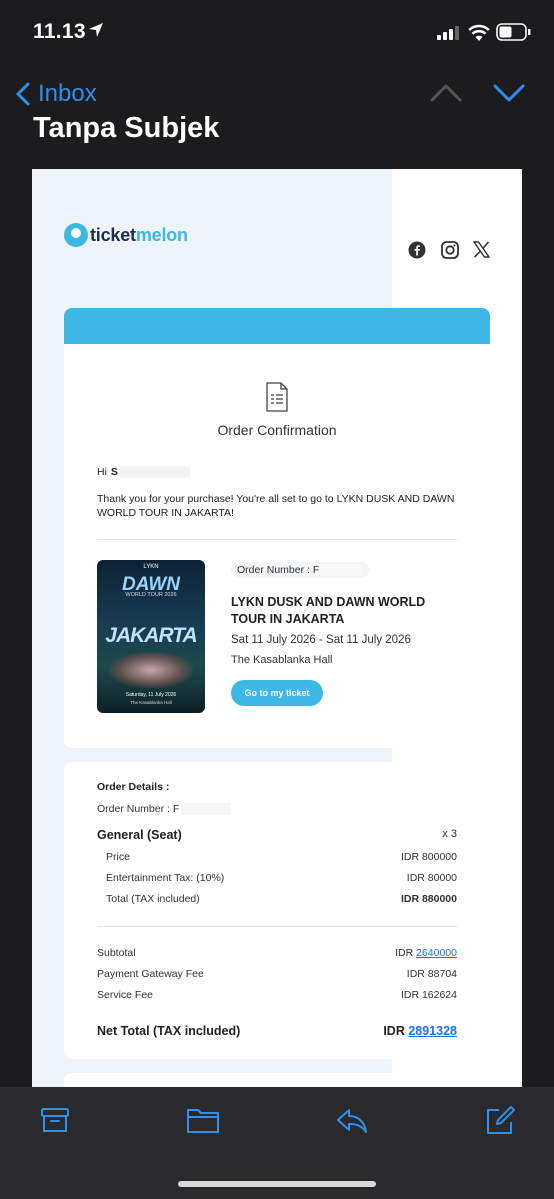  What do you see at coordinates (277, 1184) in the screenshot?
I see `home-indicator` at bounding box center [277, 1184].